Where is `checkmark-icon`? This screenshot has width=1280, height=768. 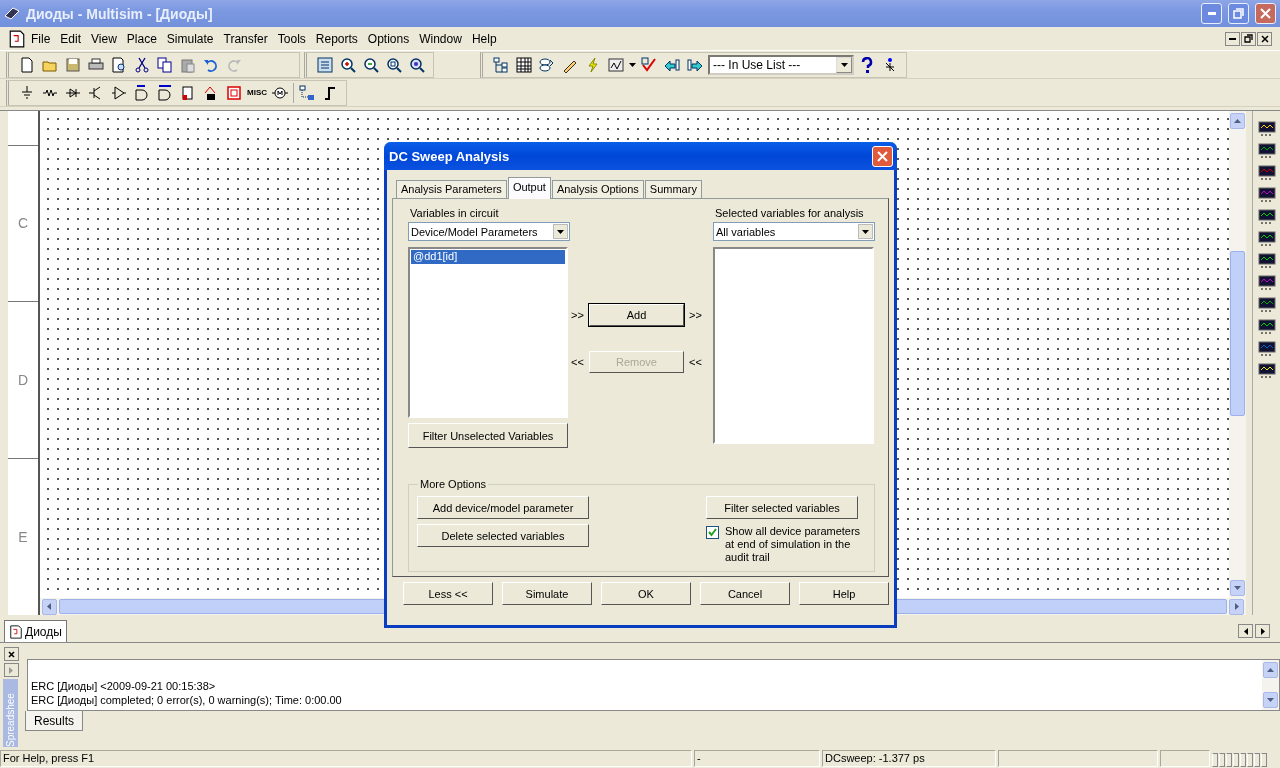
checkmark-icon is located at coordinates (649, 64).